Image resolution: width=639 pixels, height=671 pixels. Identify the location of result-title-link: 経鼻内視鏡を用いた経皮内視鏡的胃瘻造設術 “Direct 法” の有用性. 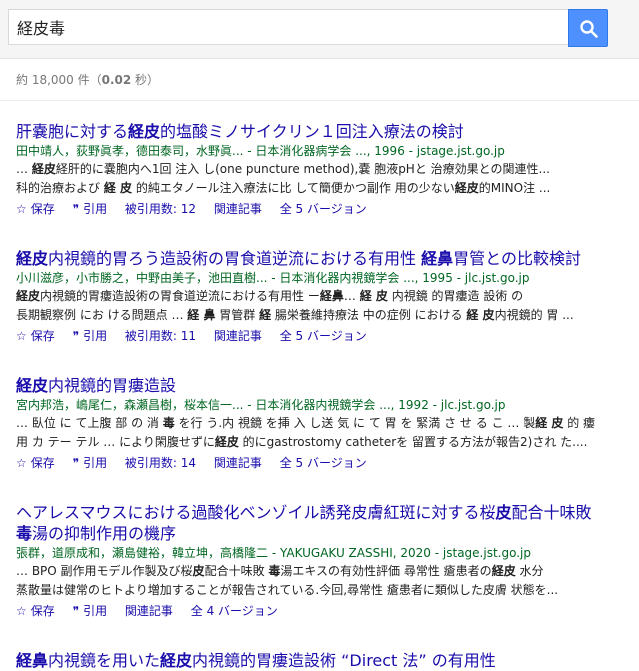
(326, 660).